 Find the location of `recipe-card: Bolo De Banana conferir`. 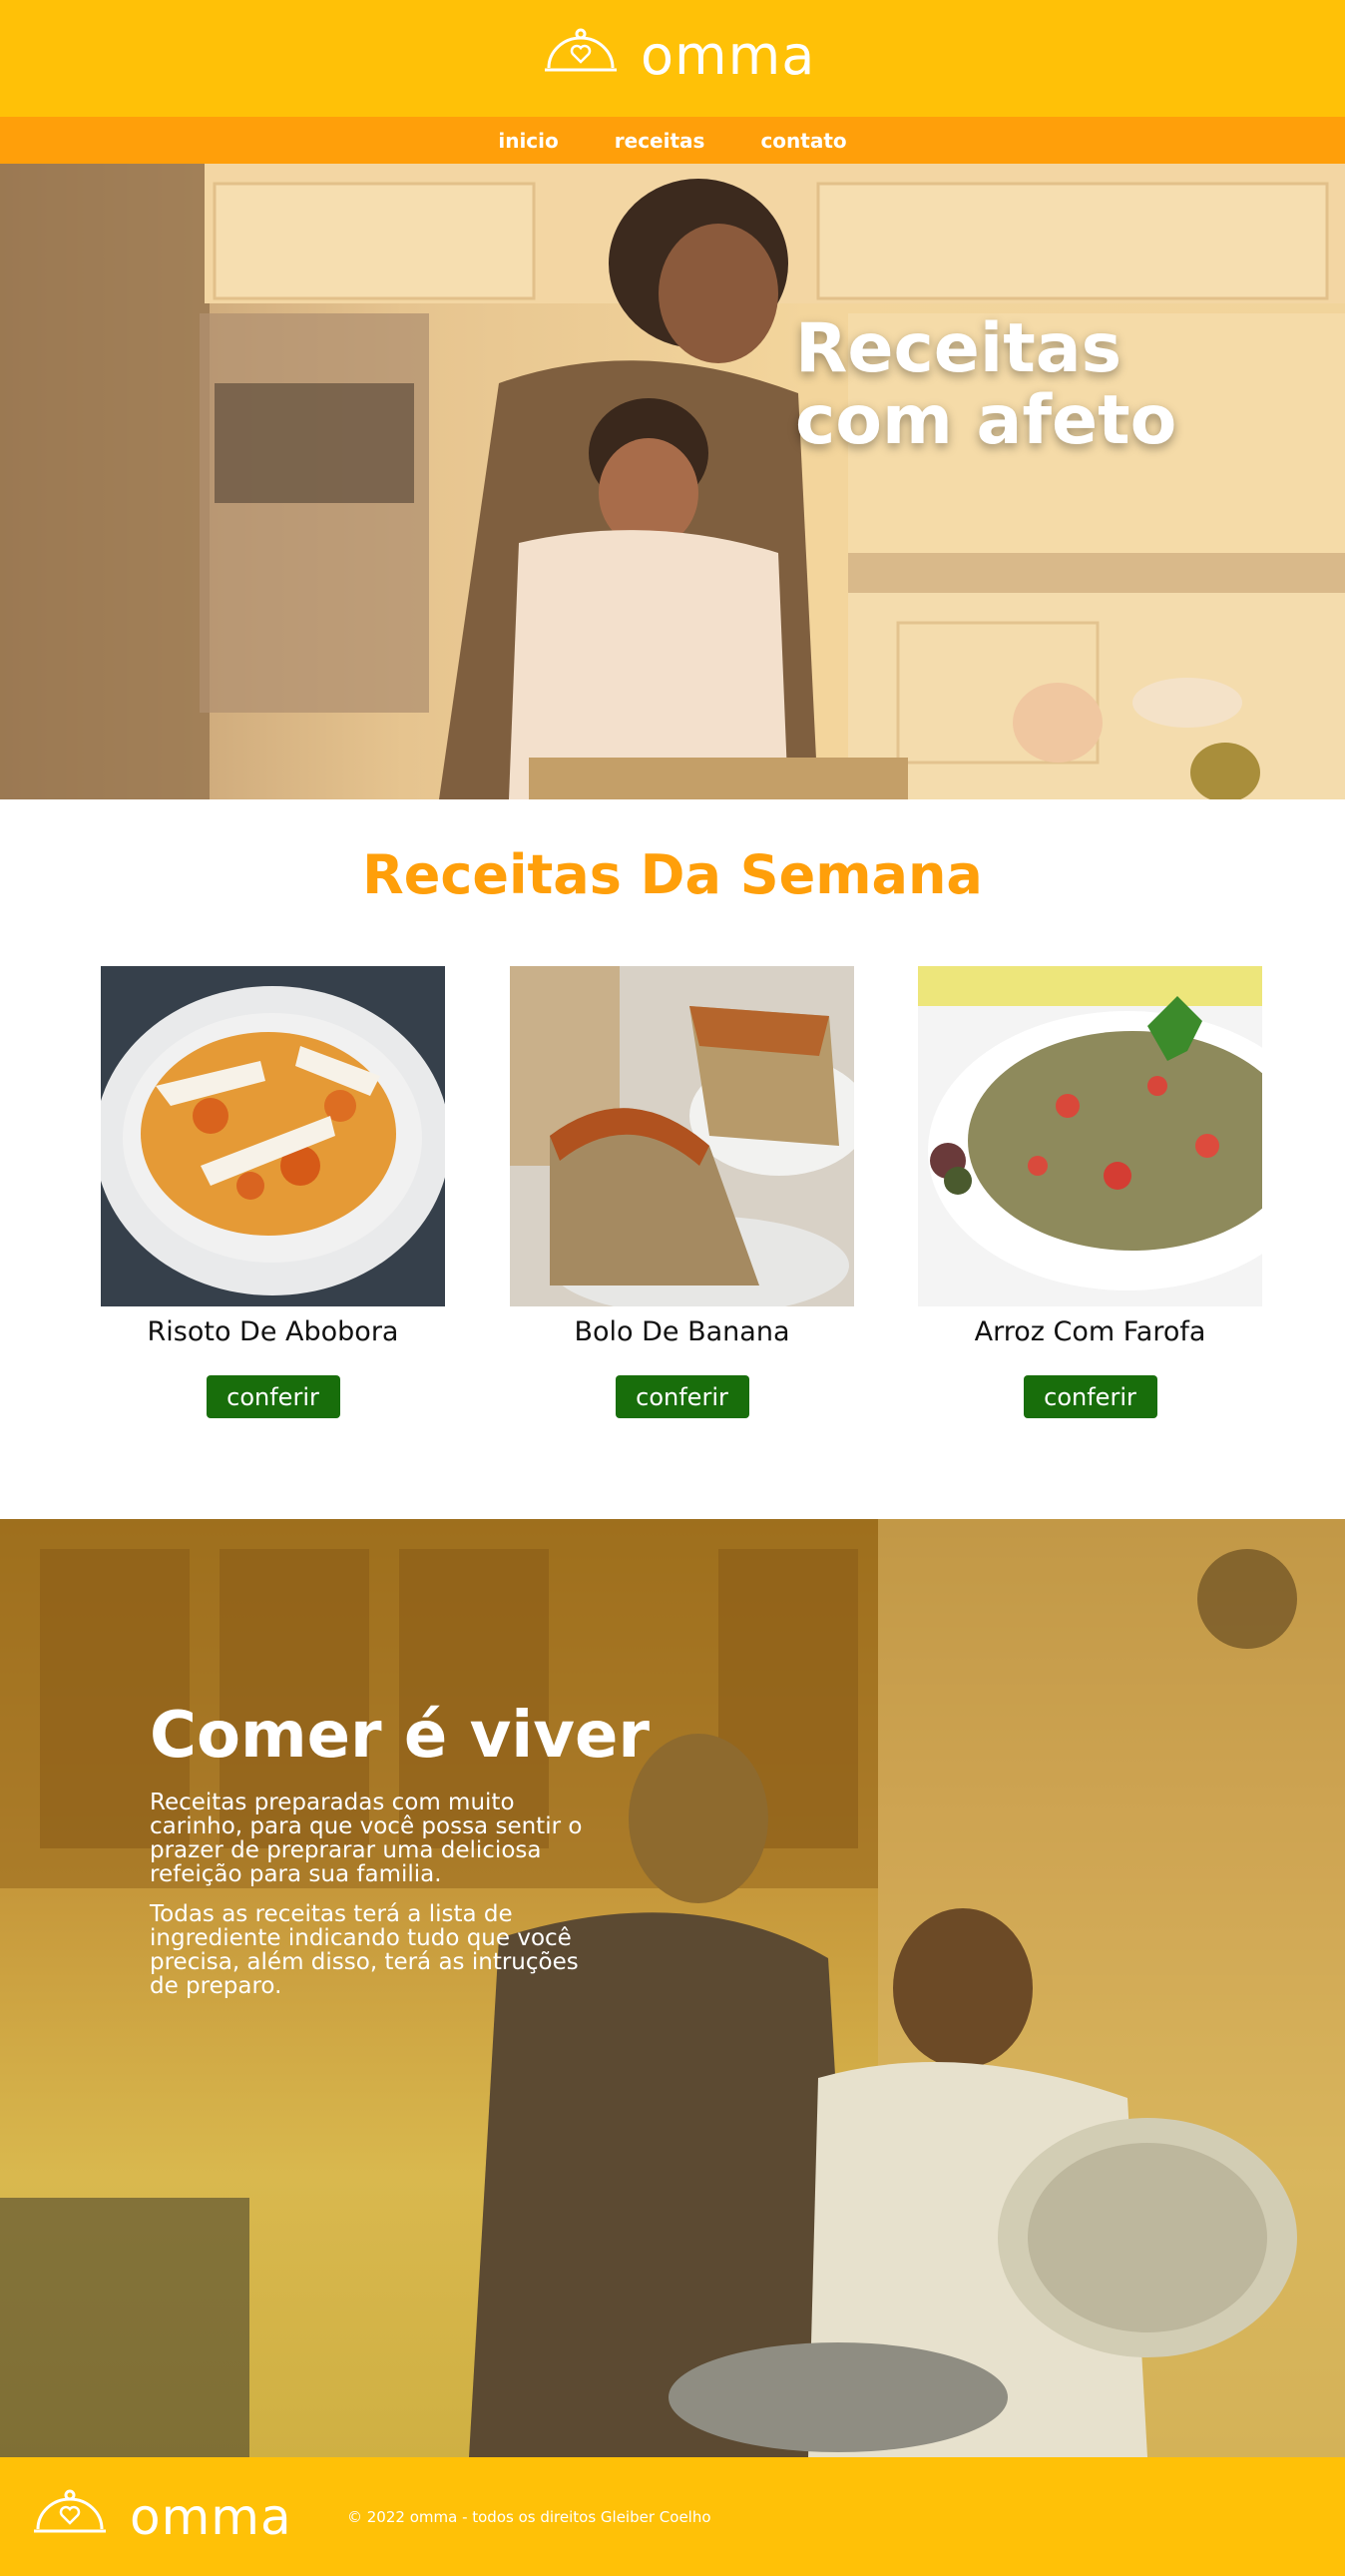

recipe-card: Bolo De Banana conferir is located at coordinates (682, 1192).